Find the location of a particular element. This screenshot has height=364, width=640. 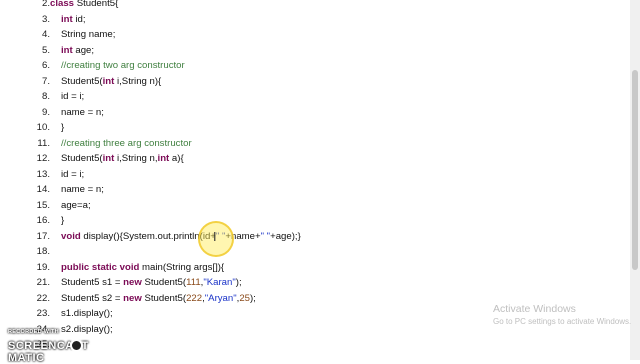

code-text: Student5(int i,String n,int a){ is located at coordinates (122, 159).